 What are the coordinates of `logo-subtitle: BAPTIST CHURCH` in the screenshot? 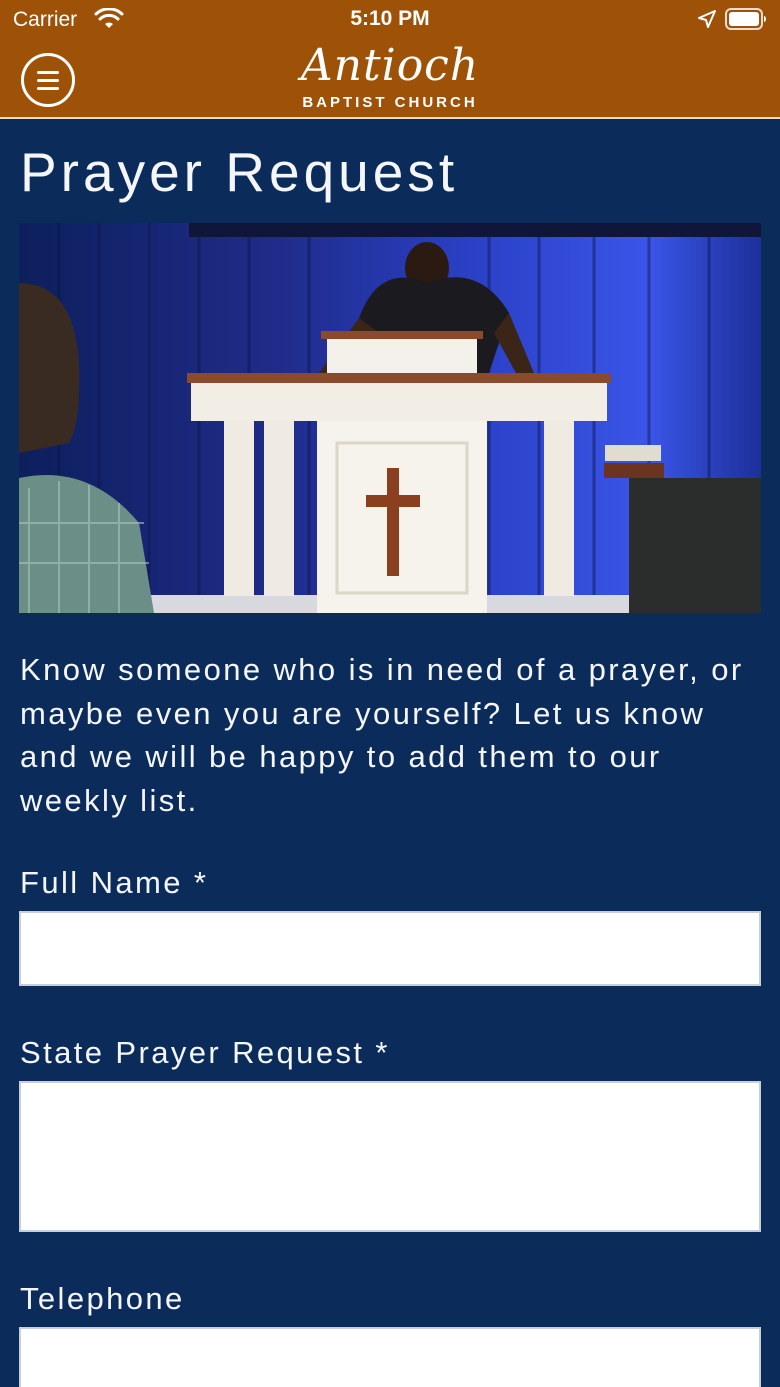 It's located at (390, 102).